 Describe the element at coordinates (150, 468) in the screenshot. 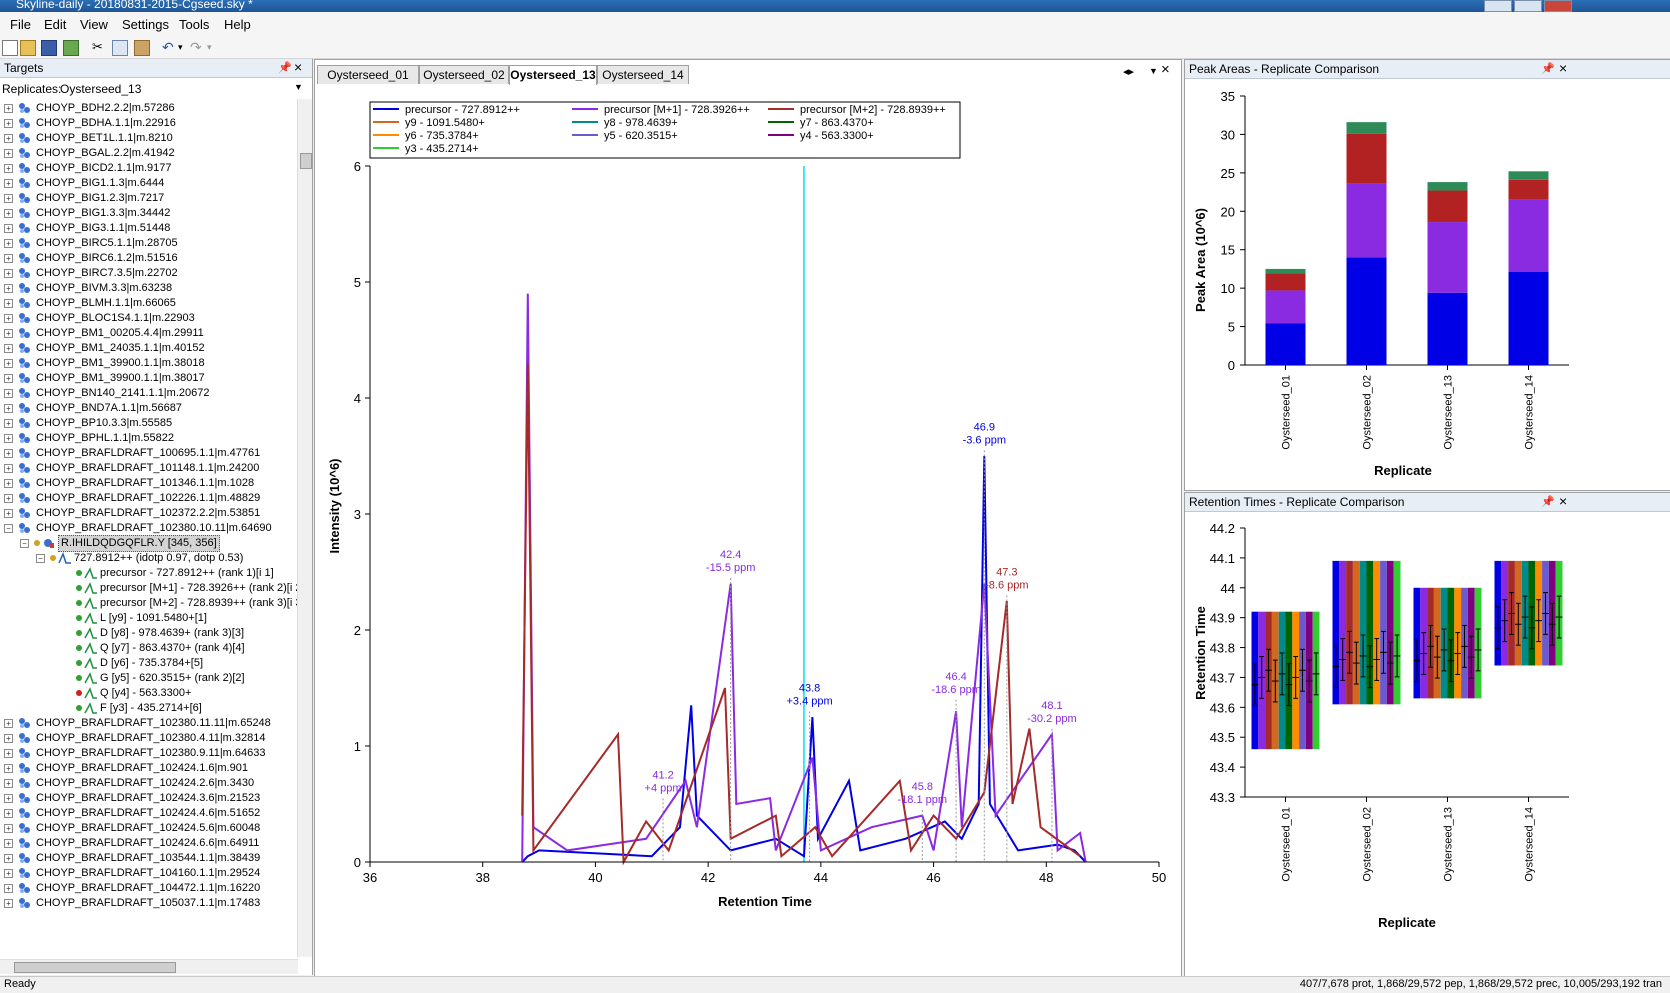

I see `protein-item: + CHOYP_BRAFLDRAFT_101148.1.1|m.24200` at that location.